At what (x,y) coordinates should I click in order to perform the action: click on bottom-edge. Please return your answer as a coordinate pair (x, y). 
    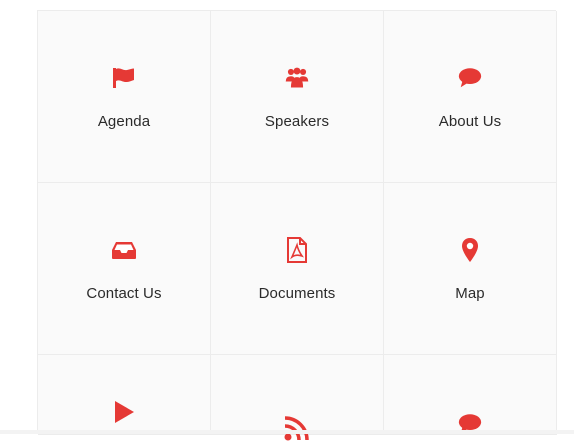
    Looking at the image, I should click on (287, 432).